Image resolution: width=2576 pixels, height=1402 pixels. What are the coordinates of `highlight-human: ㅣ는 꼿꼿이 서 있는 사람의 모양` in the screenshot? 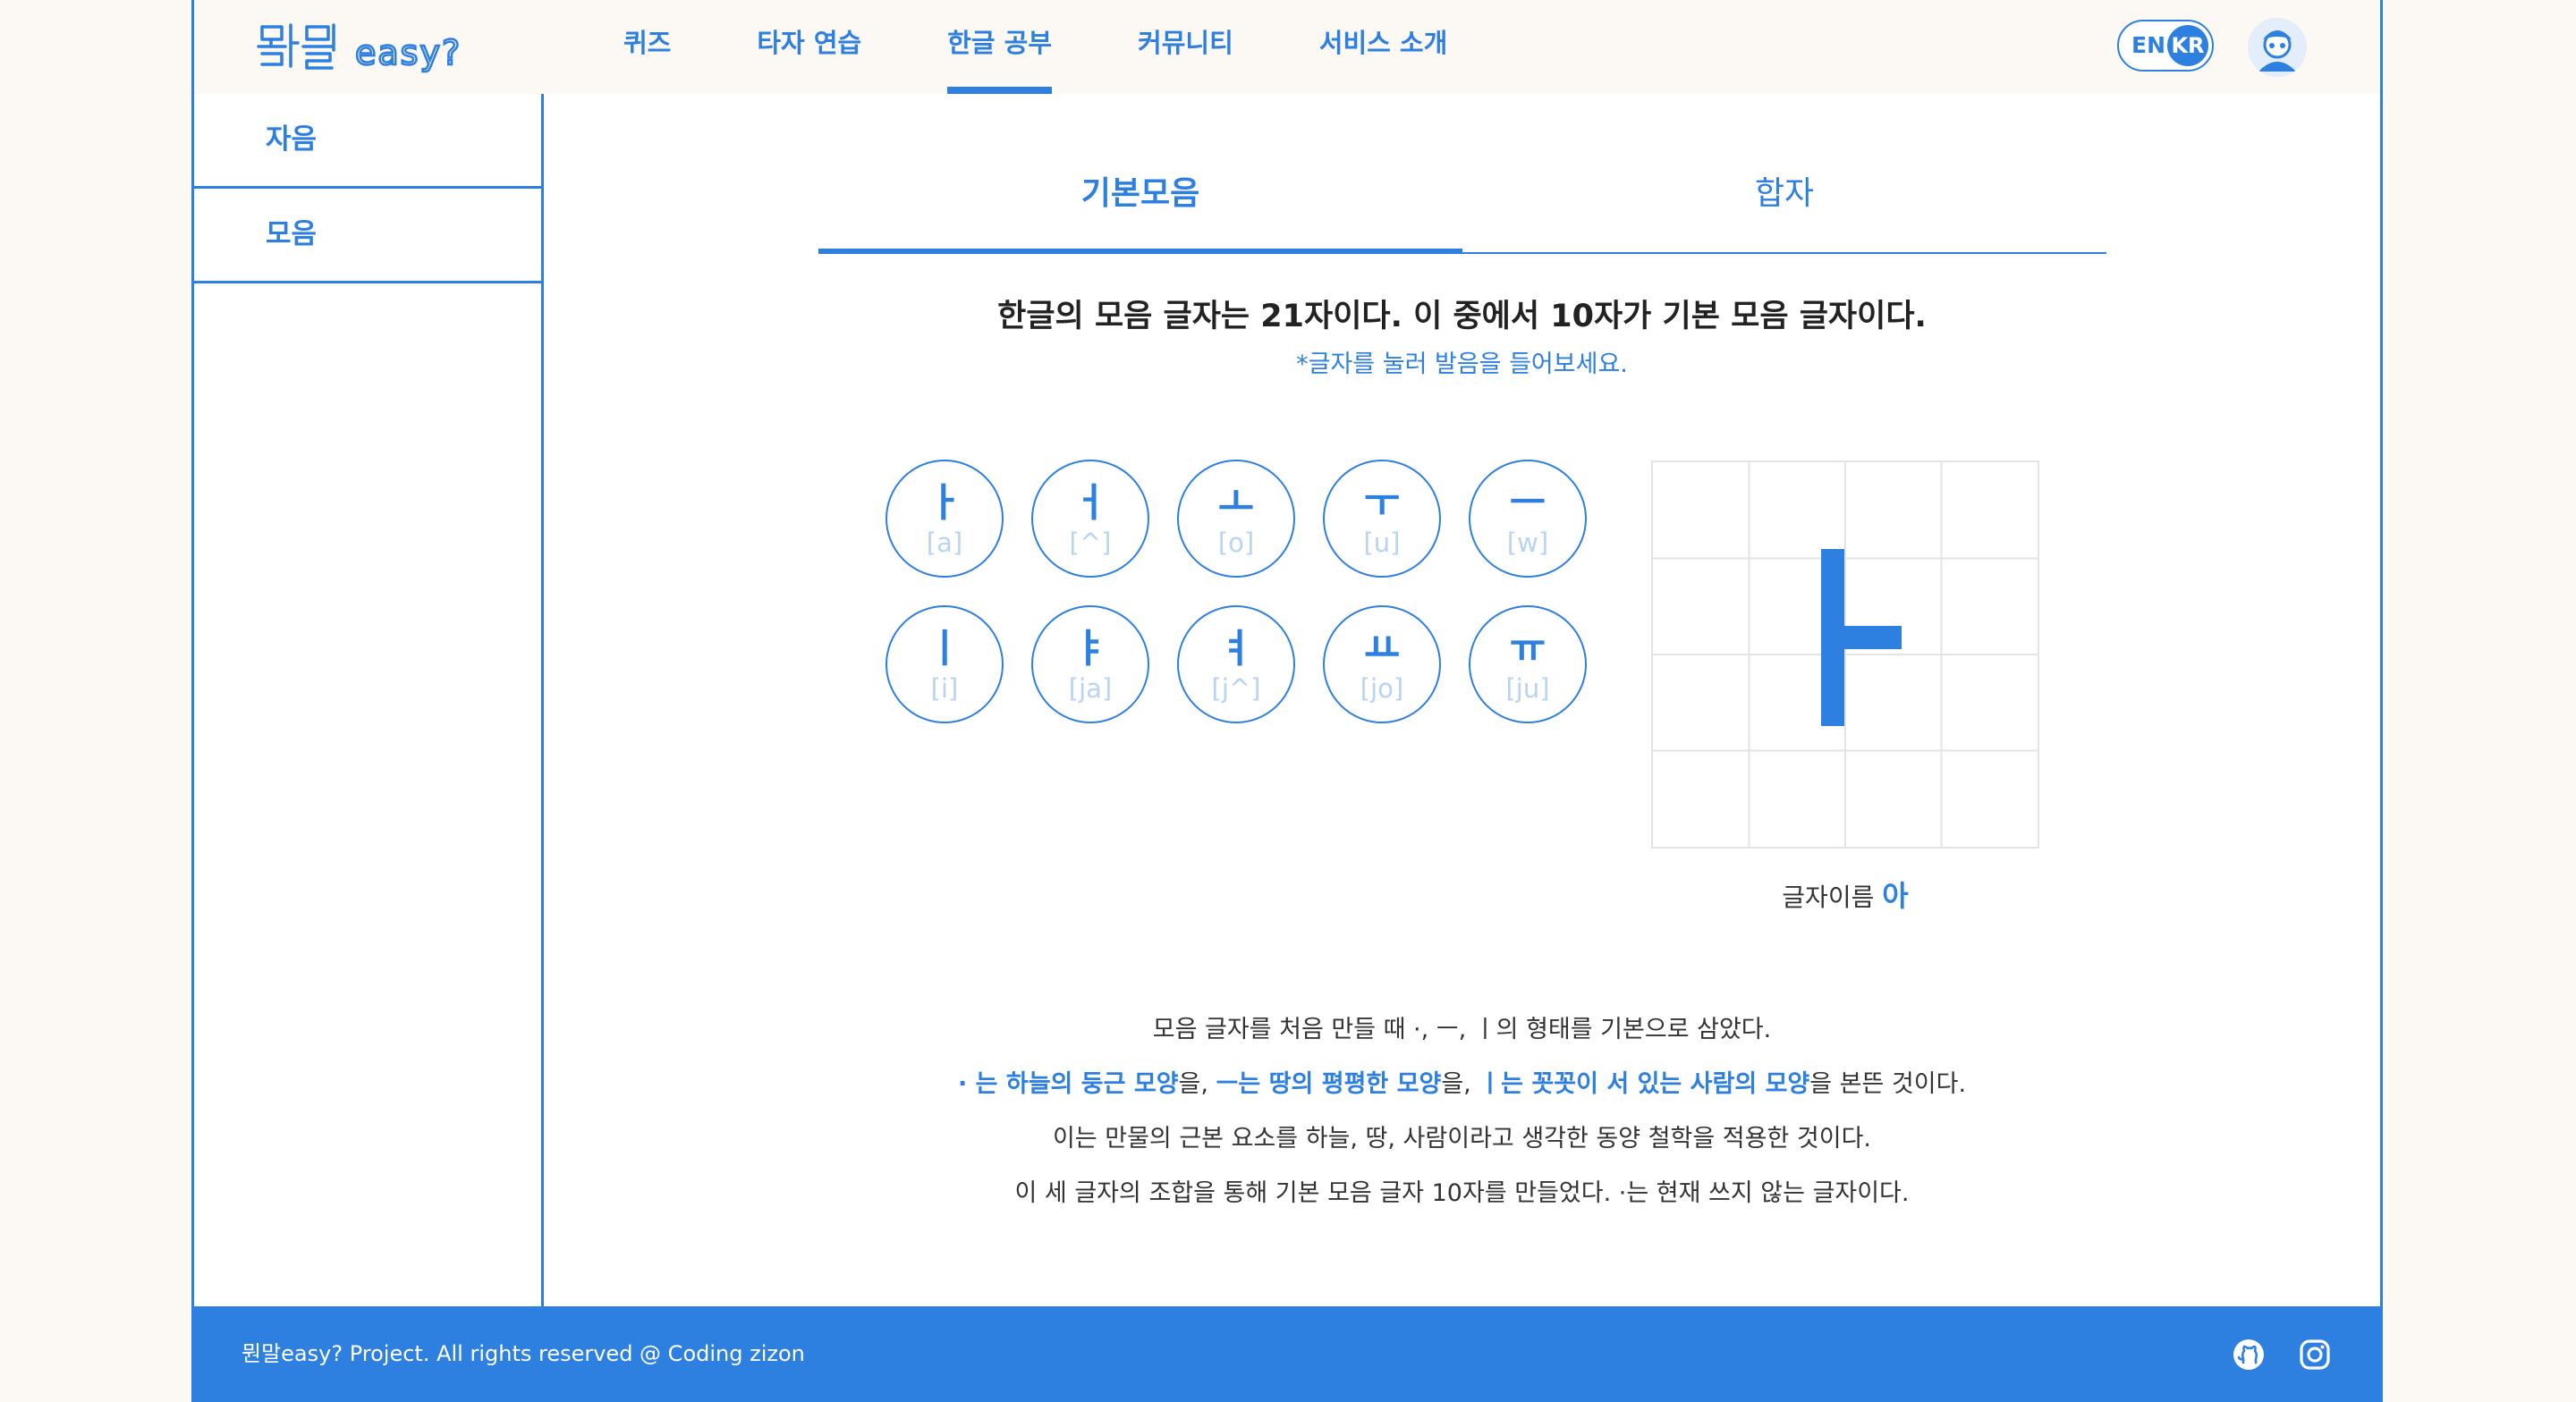 It's located at (1644, 1084).